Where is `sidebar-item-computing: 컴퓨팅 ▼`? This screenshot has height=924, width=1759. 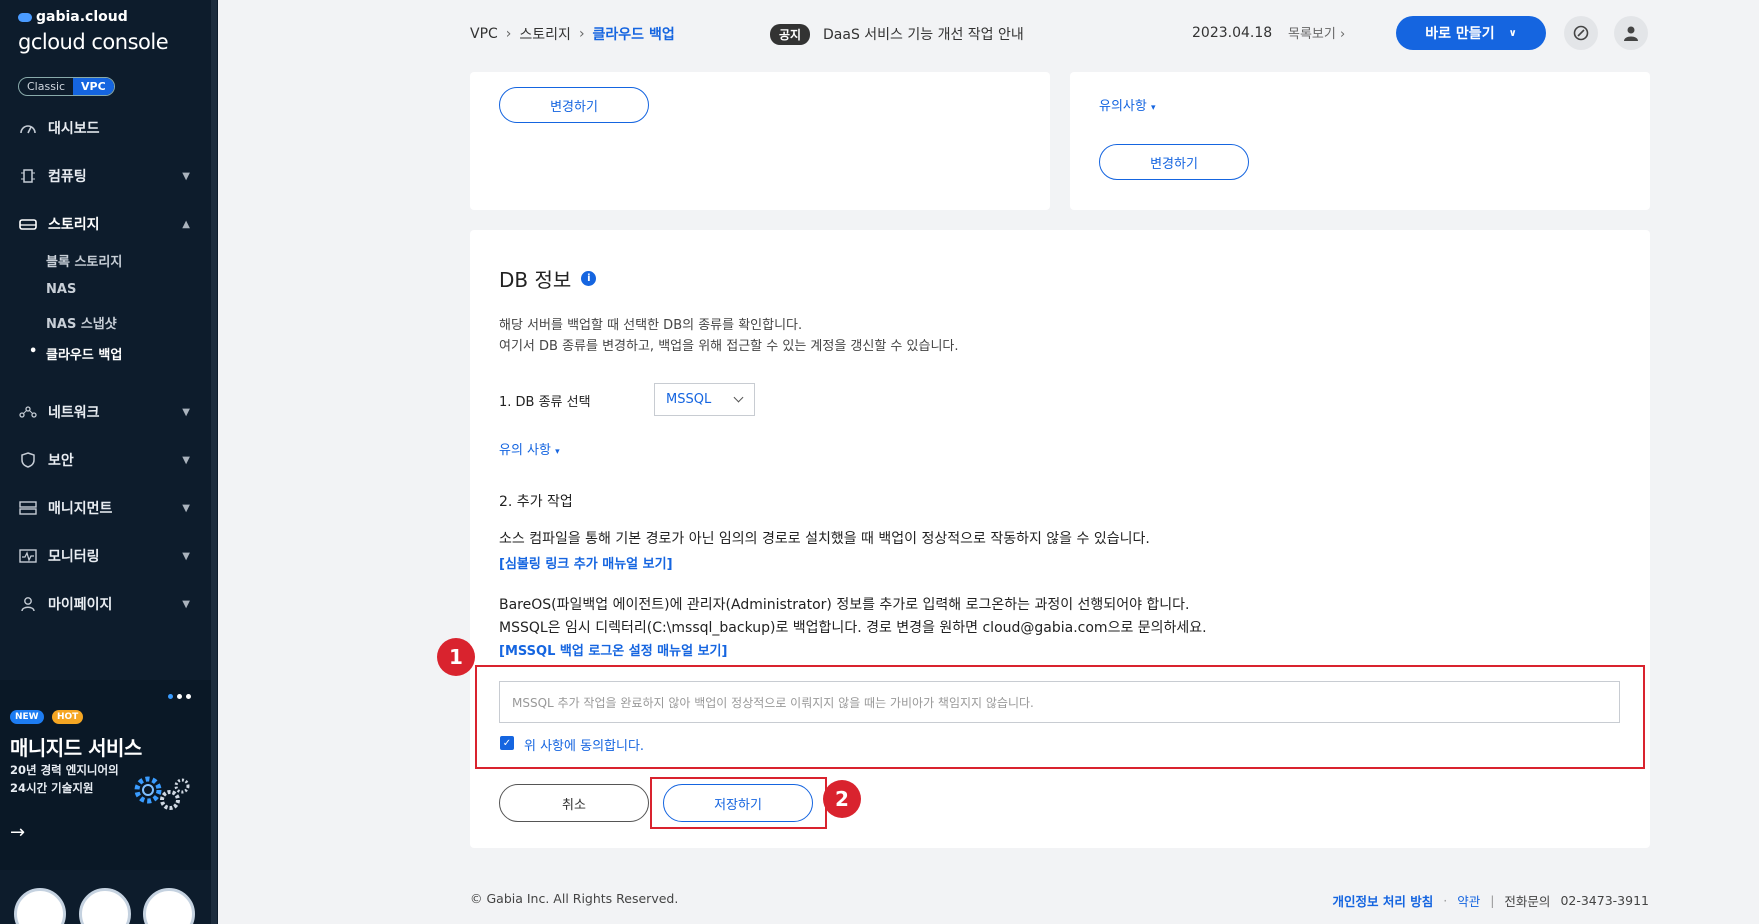
sidebar-item-computing: 컴퓨팅 ▼ is located at coordinates (108, 176).